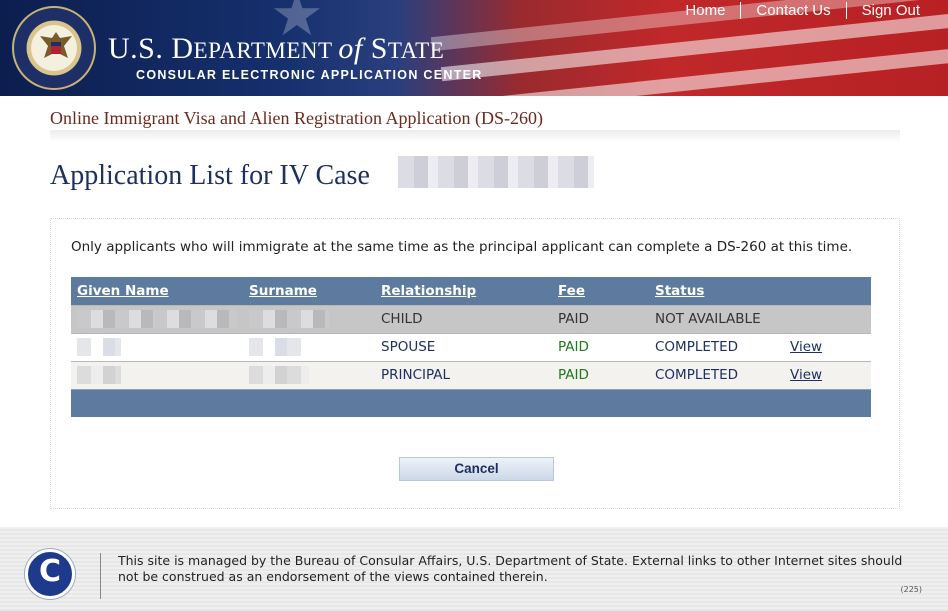 This screenshot has height=611, width=948. I want to click on relationship-cell: CHILD, so click(463, 318).